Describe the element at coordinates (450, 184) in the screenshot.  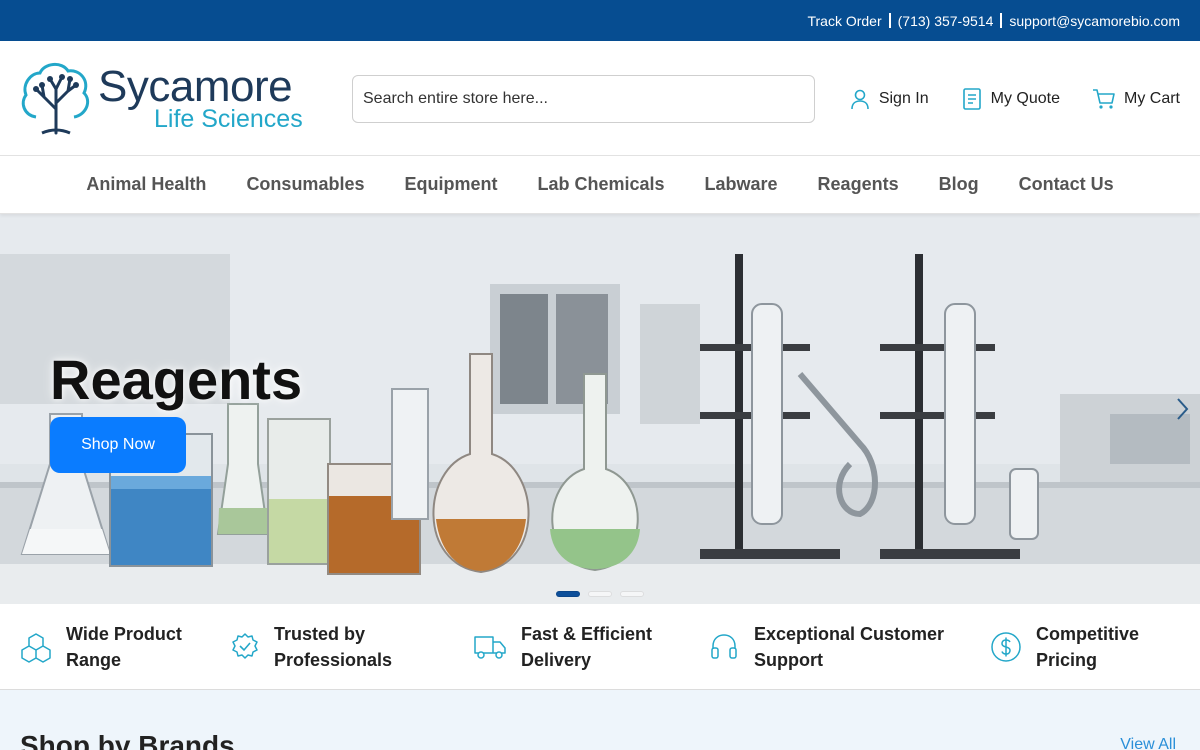
I see `nav-item-equipment: Equipment` at that location.